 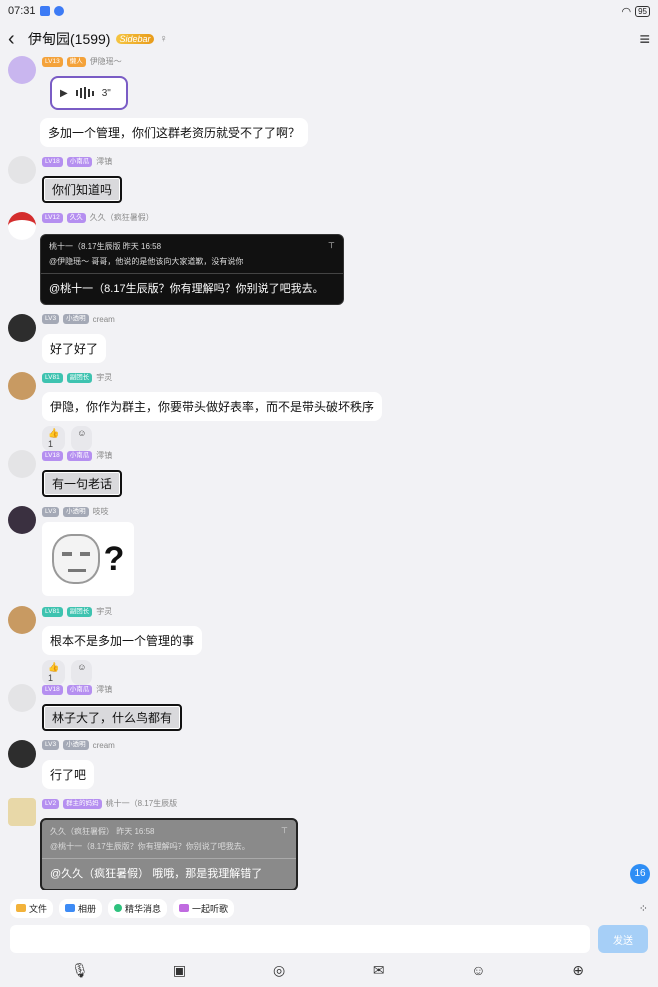 I want to click on status-right: ◠ 95, so click(x=635, y=11).